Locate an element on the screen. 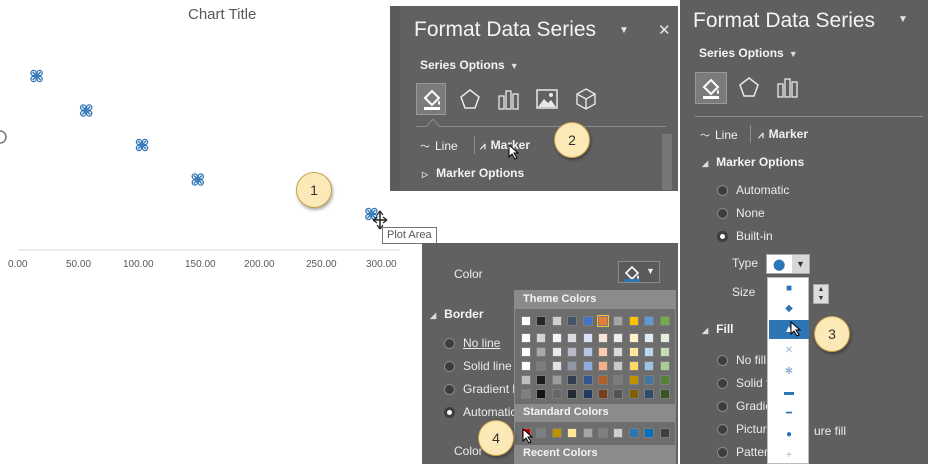  marker-type-square: ■ is located at coordinates (789, 288).